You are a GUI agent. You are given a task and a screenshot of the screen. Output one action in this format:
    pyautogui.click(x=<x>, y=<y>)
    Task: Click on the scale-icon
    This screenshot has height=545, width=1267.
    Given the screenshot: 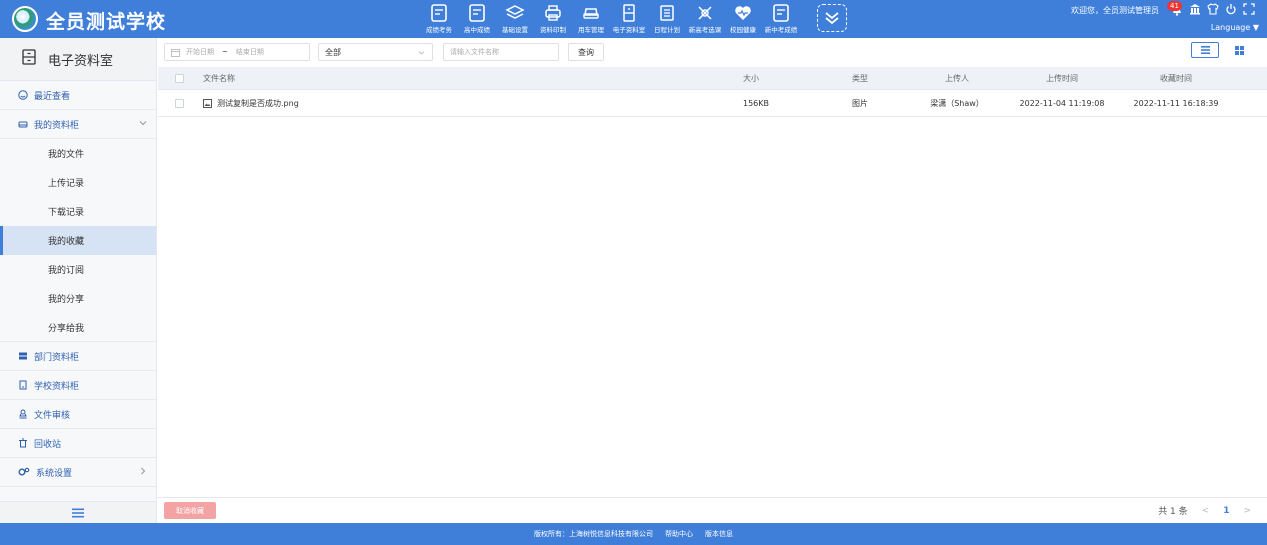 What is the action you would take?
    pyautogui.click(x=705, y=13)
    